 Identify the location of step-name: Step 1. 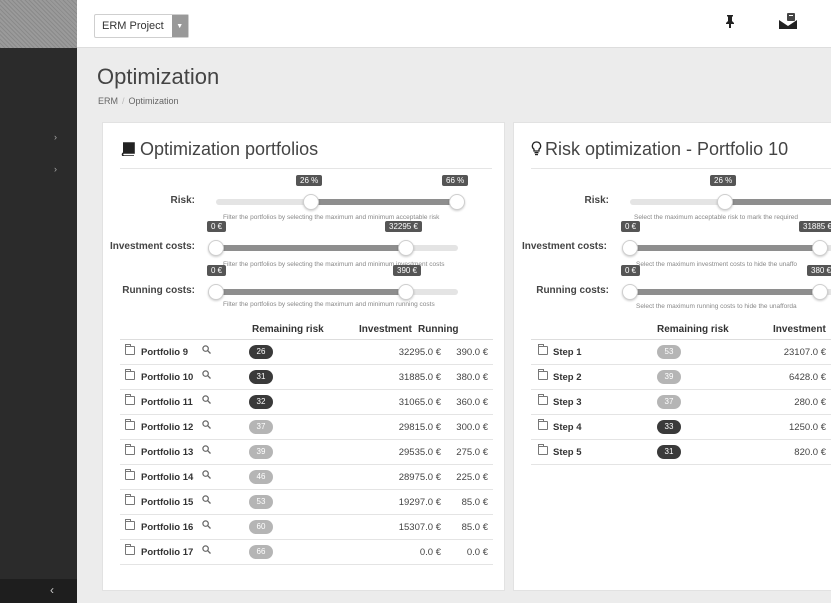
(567, 352).